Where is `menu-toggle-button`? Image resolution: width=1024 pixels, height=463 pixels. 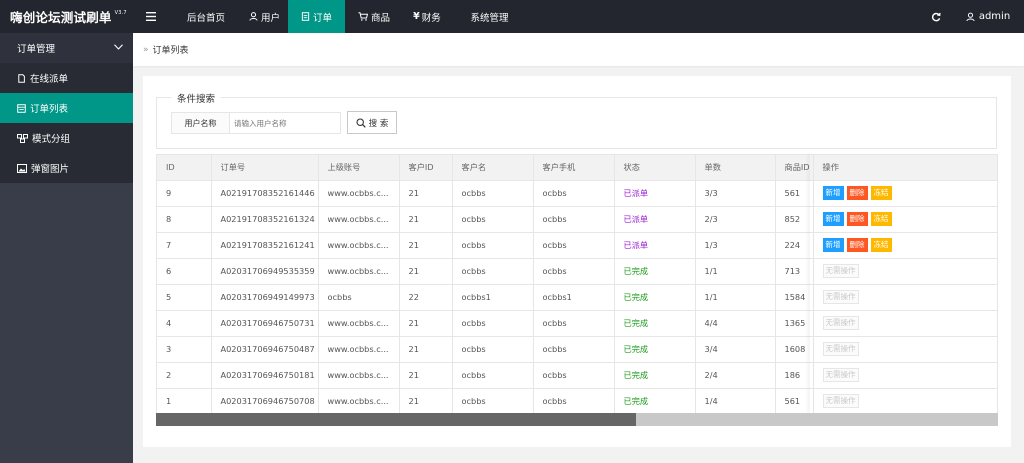 menu-toggle-button is located at coordinates (152, 16).